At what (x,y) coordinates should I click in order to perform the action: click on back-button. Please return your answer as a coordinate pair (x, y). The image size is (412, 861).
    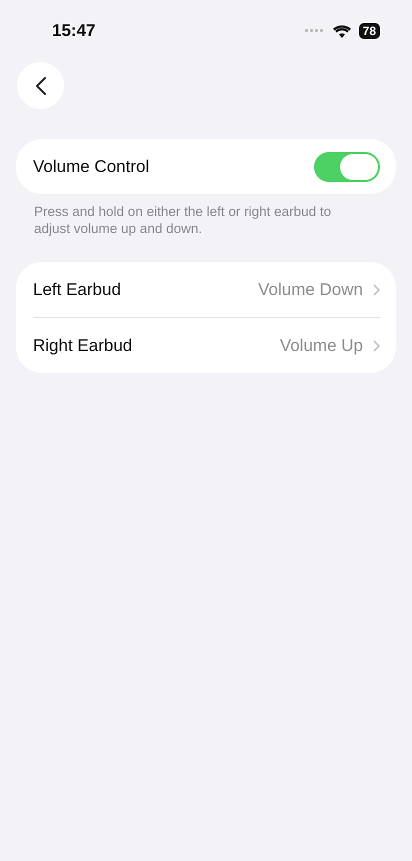
    Looking at the image, I should click on (40, 85).